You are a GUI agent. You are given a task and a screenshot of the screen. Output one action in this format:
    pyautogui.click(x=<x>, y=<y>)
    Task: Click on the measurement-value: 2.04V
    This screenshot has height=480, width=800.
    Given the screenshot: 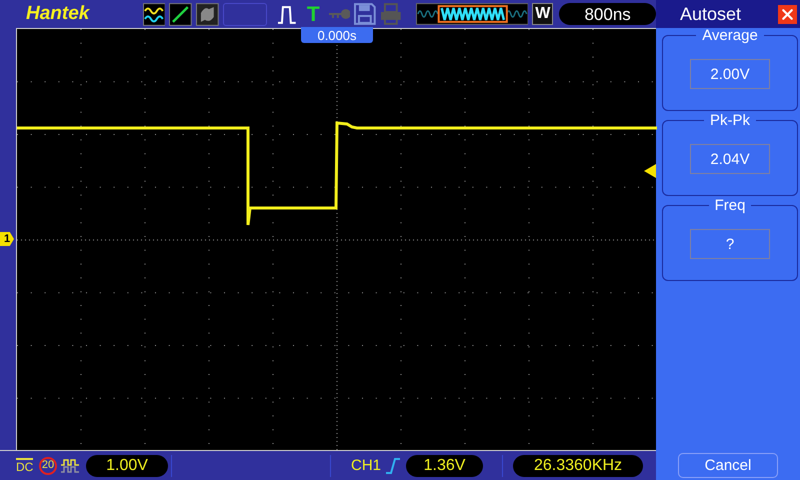 What is the action you would take?
    pyautogui.click(x=730, y=159)
    